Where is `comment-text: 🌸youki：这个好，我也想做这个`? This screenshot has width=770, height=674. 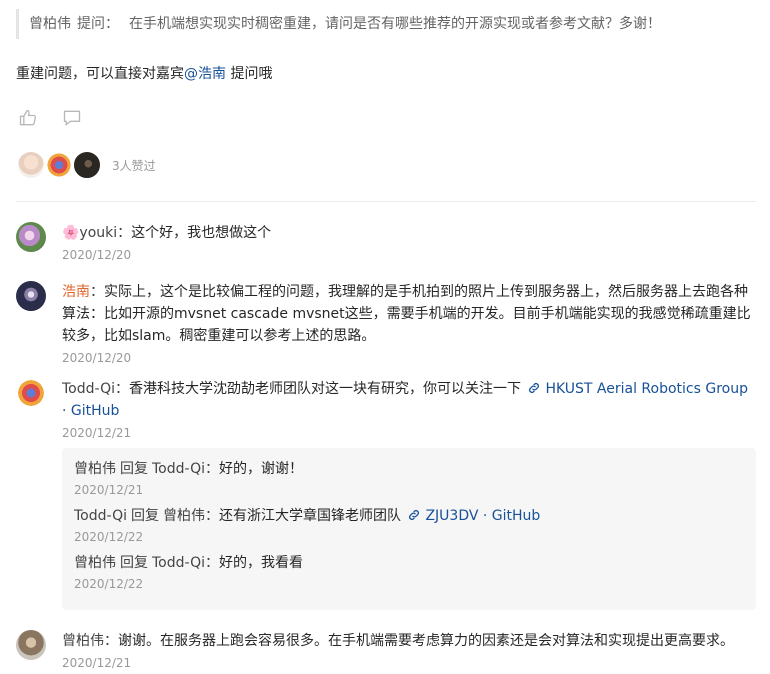
comment-text: 🌸youki：这个好，我也想做这个 is located at coordinates (167, 233).